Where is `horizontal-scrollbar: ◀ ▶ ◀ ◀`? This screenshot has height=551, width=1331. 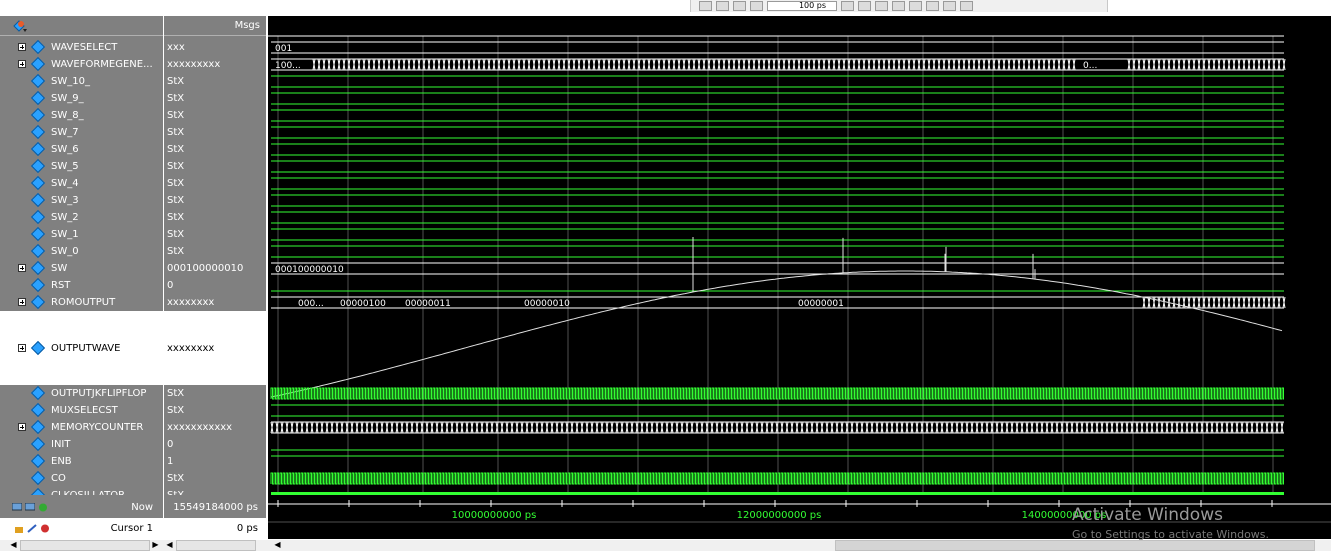 horizontal-scrollbar: ◀ ▶ ◀ ◀ is located at coordinates (665, 545).